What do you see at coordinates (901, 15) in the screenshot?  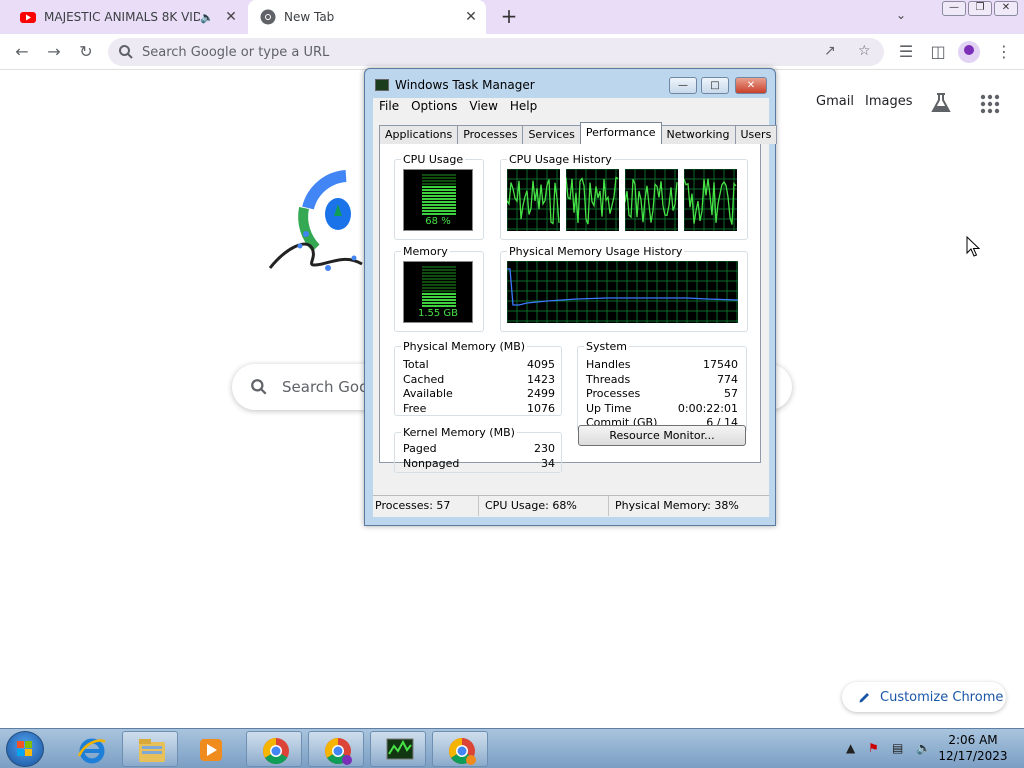 I see `chevron-down-icon: ⌄` at bounding box center [901, 15].